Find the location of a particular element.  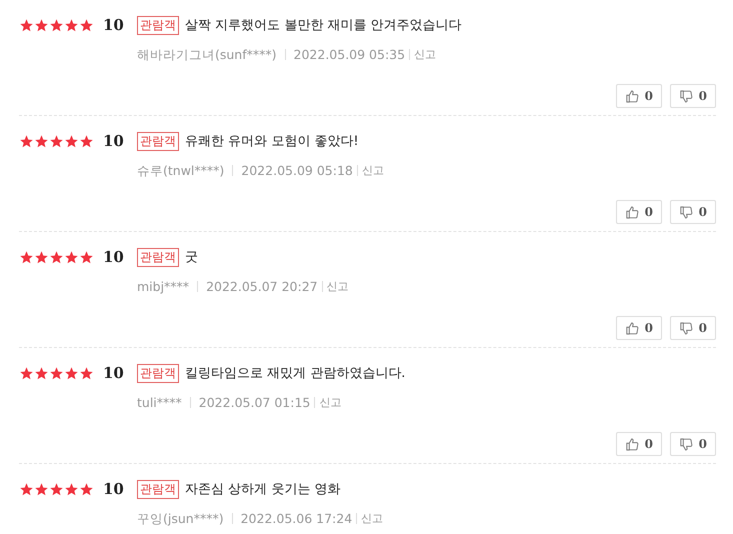

review-text: 굿 is located at coordinates (191, 257).